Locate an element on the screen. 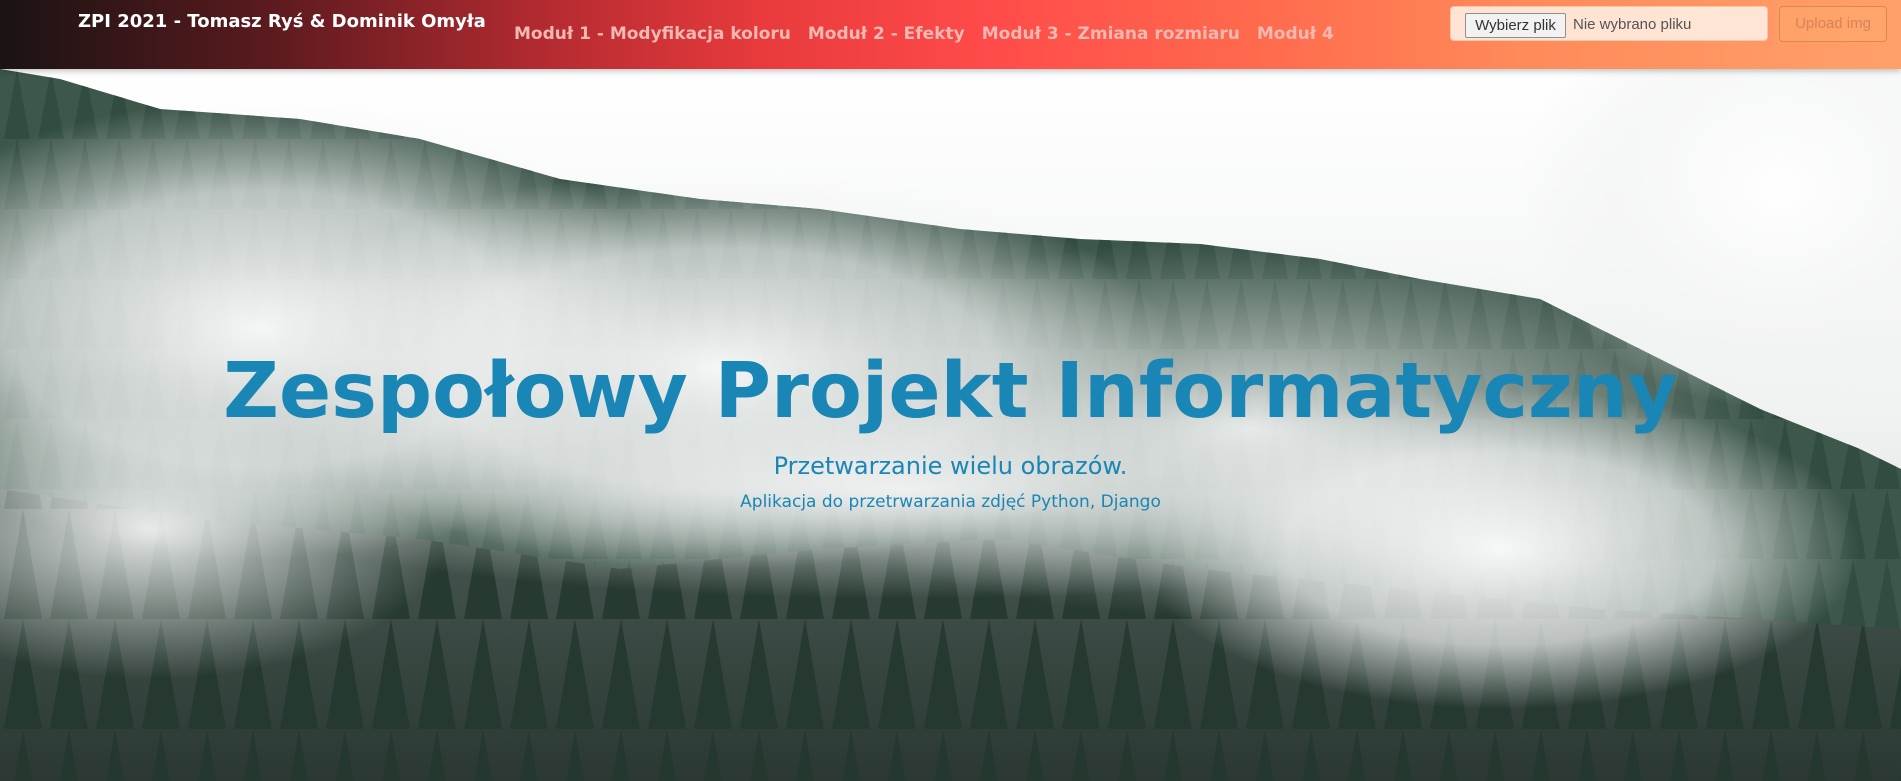 This screenshot has width=1901, height=781. brand-title: ZPI 2021 - Tomasz Ryś & Dominik Omyła is located at coordinates (282, 21).